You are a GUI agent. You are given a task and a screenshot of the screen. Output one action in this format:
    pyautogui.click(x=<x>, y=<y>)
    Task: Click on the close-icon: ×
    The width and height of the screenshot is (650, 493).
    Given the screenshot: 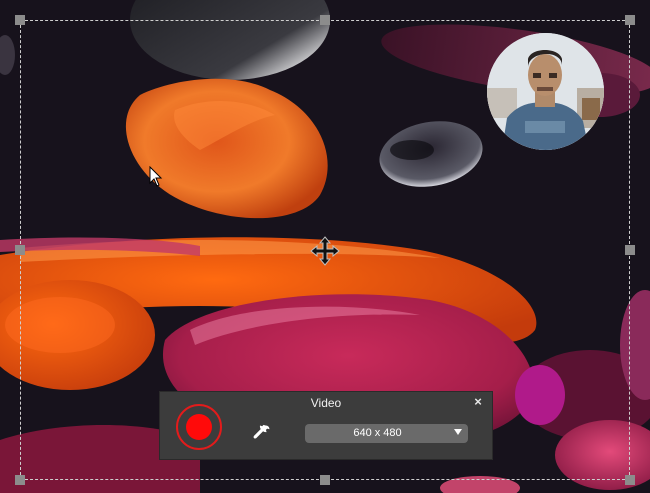 What is the action you would take?
    pyautogui.click(x=478, y=402)
    